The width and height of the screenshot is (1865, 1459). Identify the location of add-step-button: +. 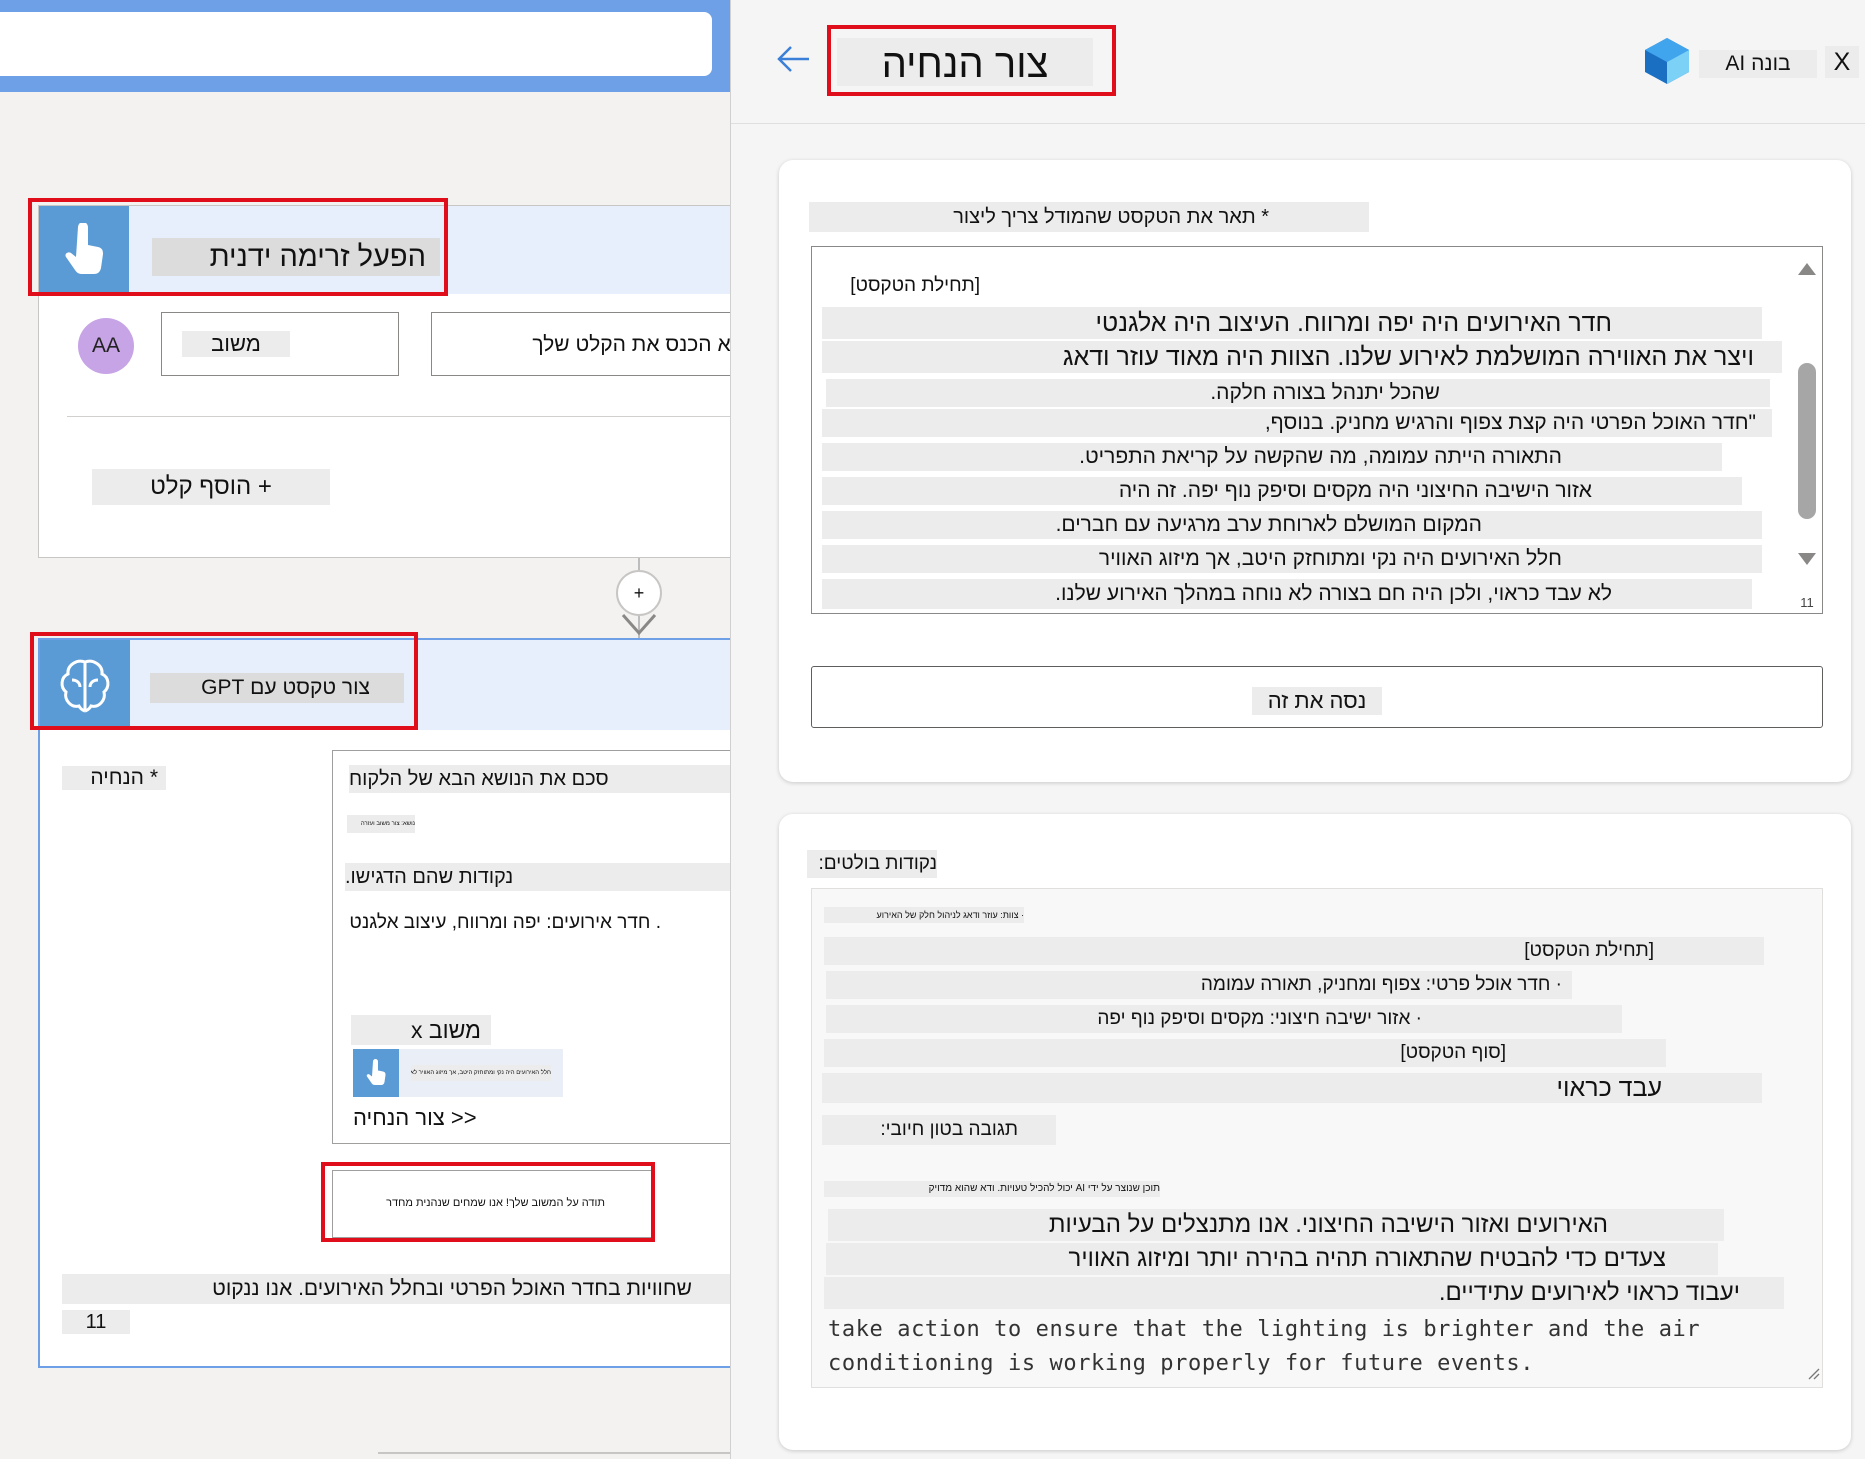
(639, 593).